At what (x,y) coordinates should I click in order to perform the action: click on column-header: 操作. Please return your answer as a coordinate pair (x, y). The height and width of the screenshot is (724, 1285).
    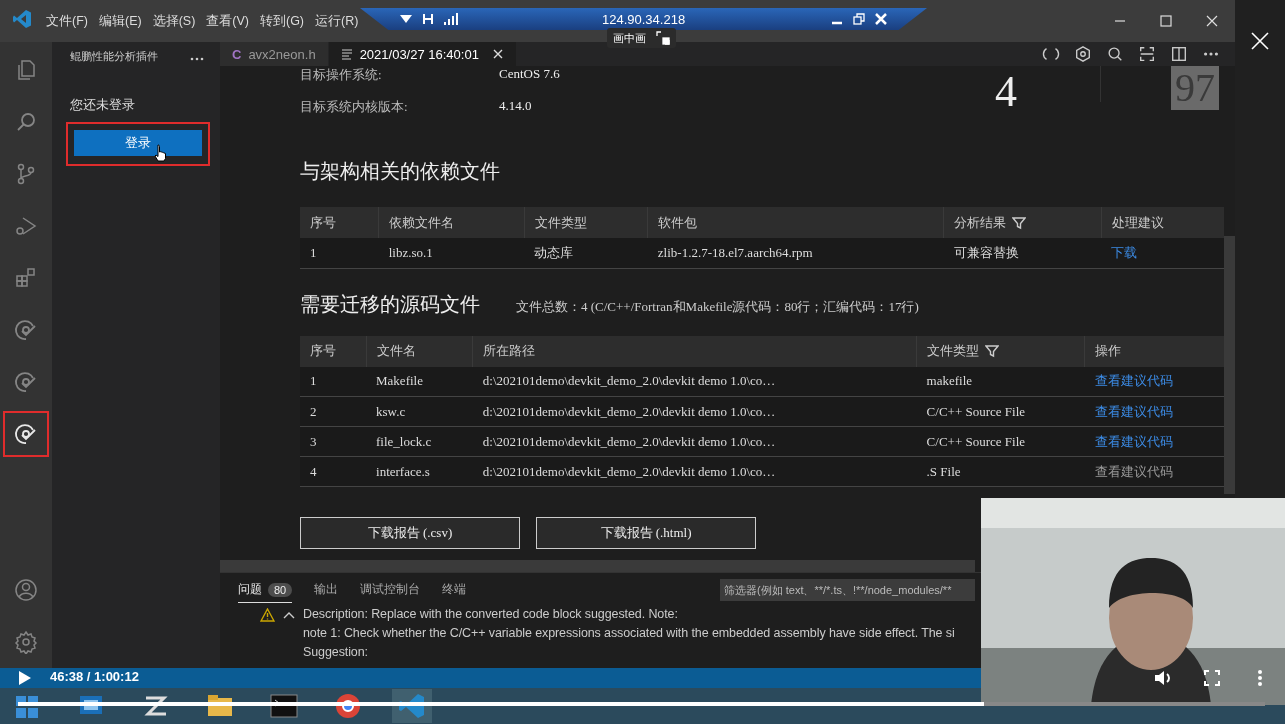
    Looking at the image, I should click on (1154, 351).